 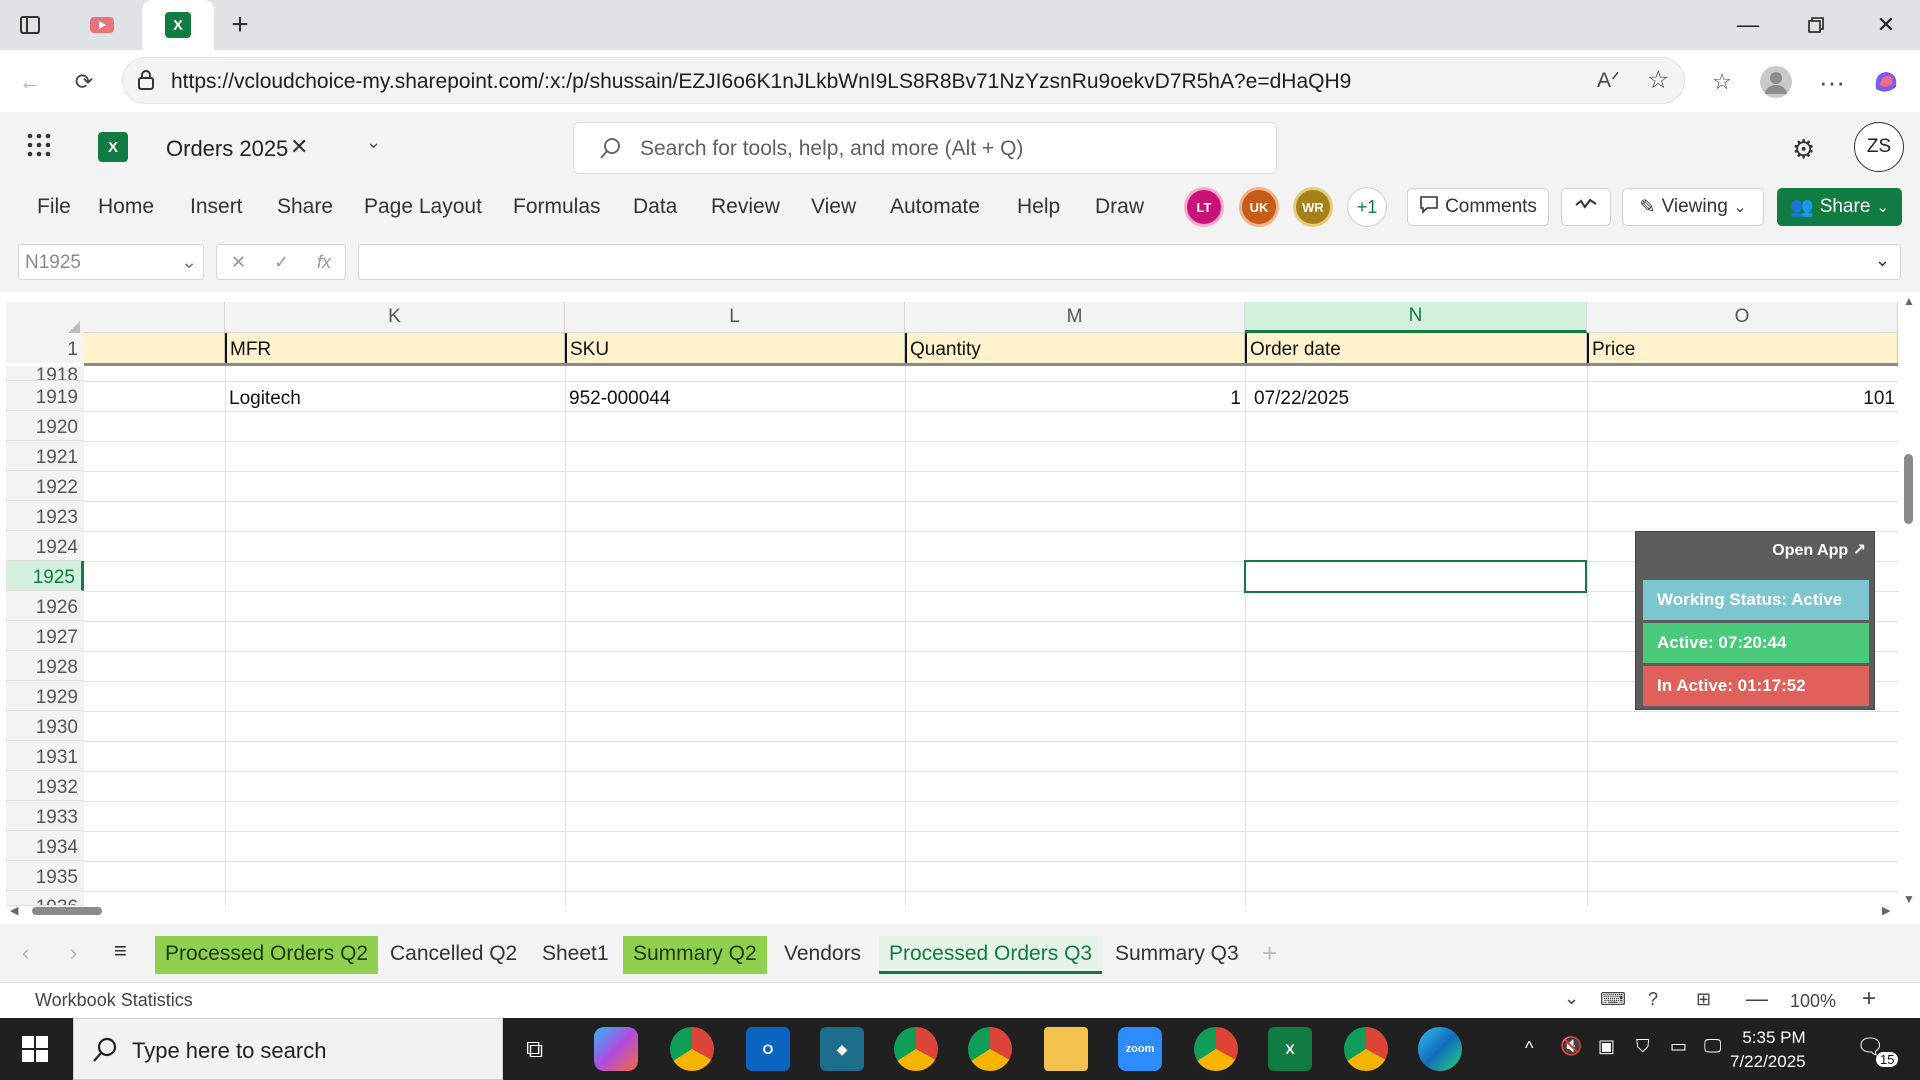 I want to click on menu-insert: Insert, so click(x=216, y=207).